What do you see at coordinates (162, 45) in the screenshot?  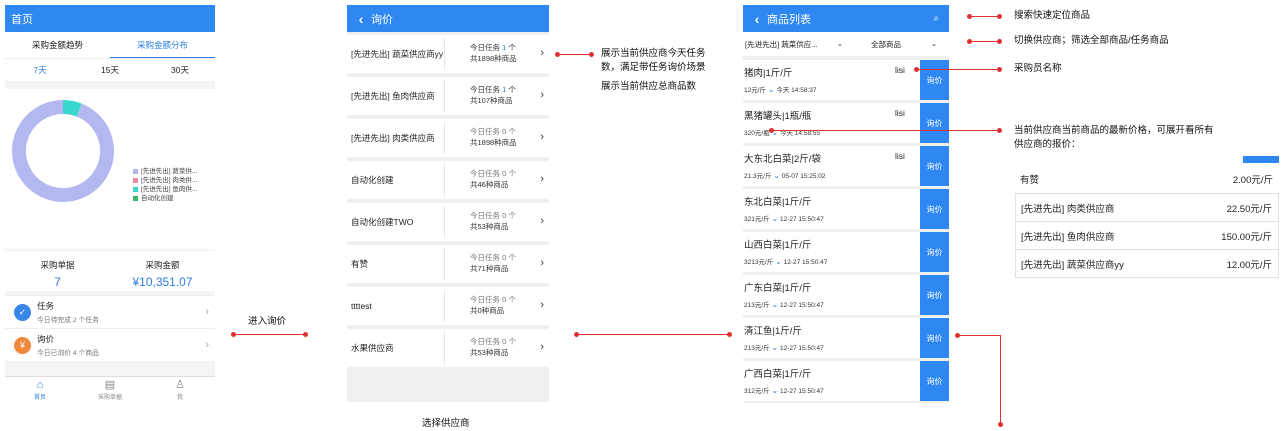 I see `tab-amount-distribution: 采购金额分布` at bounding box center [162, 45].